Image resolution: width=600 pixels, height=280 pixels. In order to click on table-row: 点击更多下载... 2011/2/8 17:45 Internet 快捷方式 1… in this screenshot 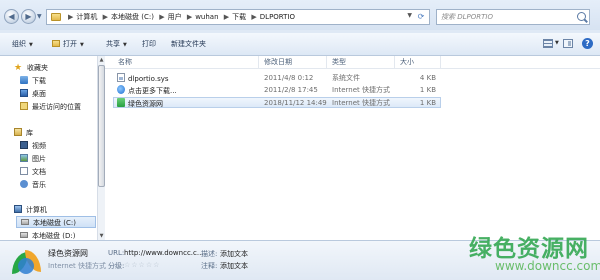, I will do `click(277, 90)`.